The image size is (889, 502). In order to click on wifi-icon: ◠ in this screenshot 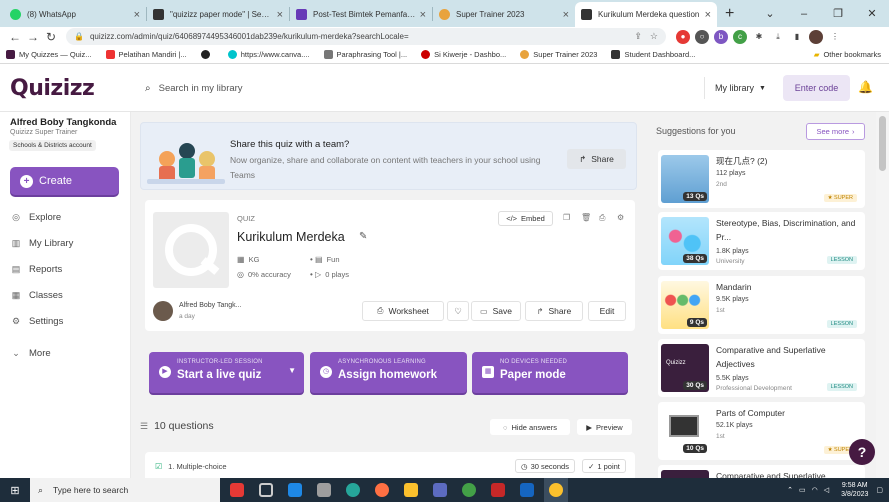, I will do `click(815, 490)`.